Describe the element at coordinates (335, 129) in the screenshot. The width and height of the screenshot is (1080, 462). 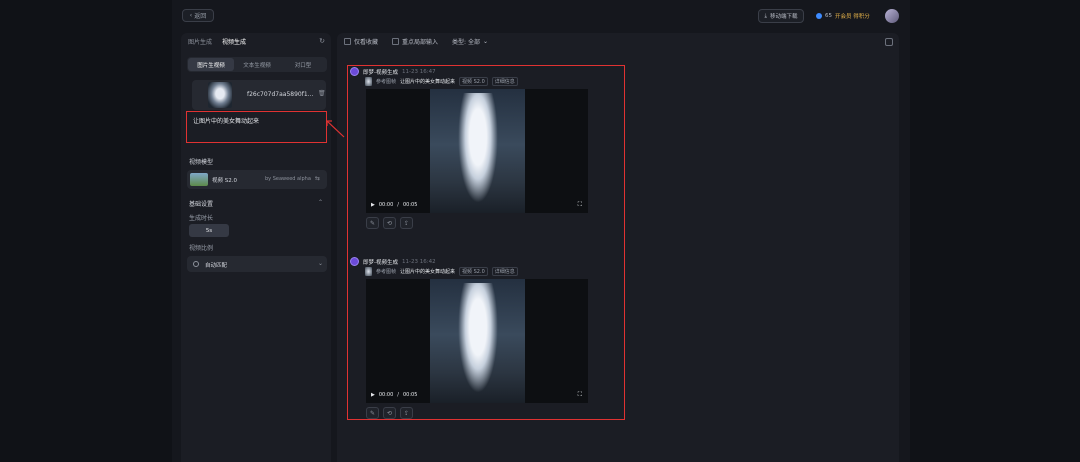
I see `annotation-arrow` at that location.